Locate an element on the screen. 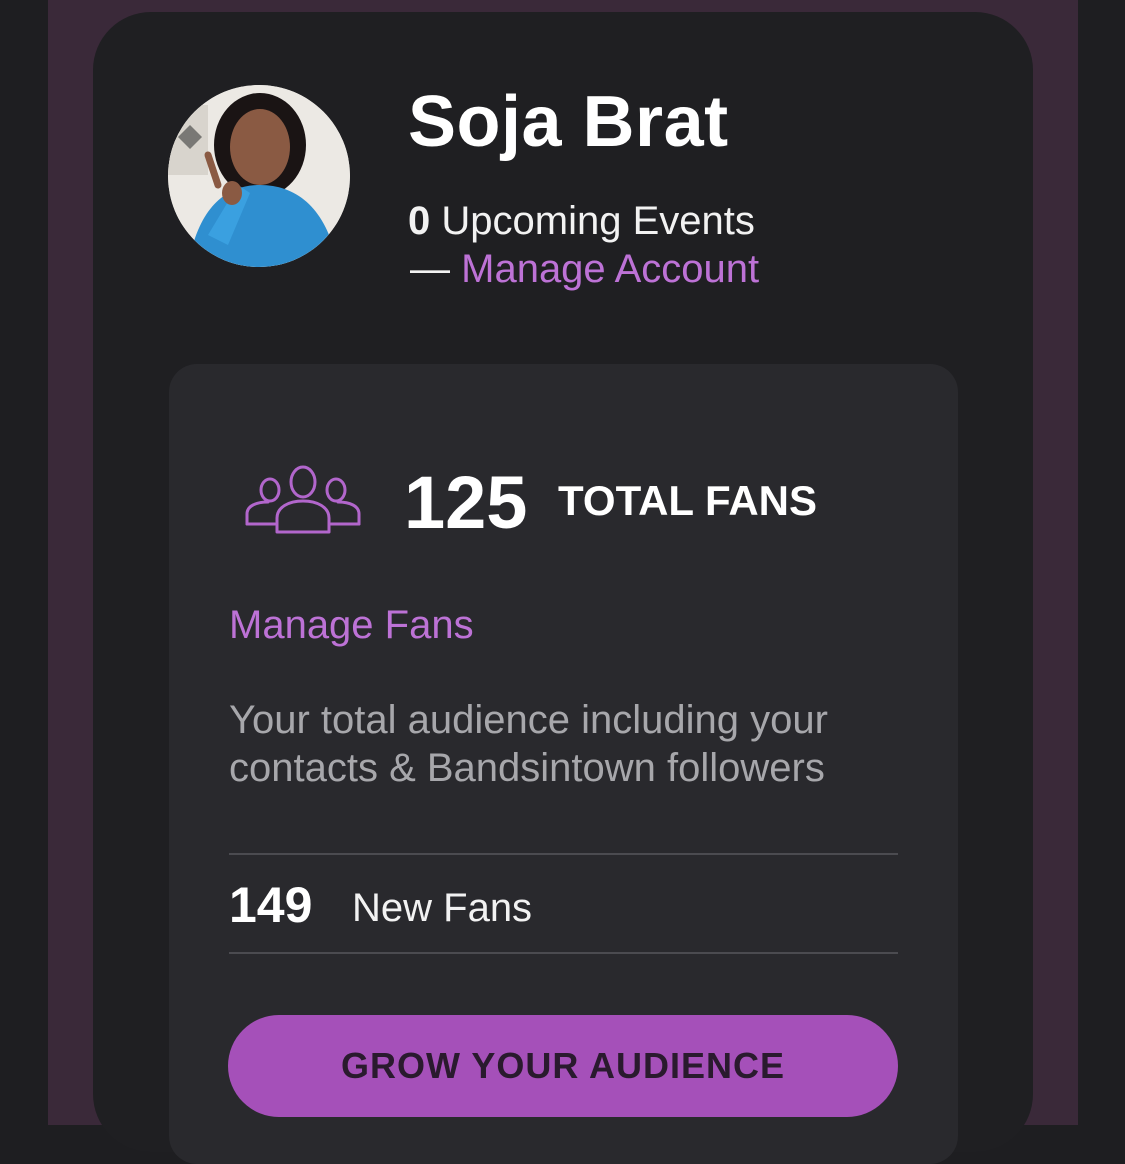  total-fans-label: TOTAL FANS is located at coordinates (688, 500).